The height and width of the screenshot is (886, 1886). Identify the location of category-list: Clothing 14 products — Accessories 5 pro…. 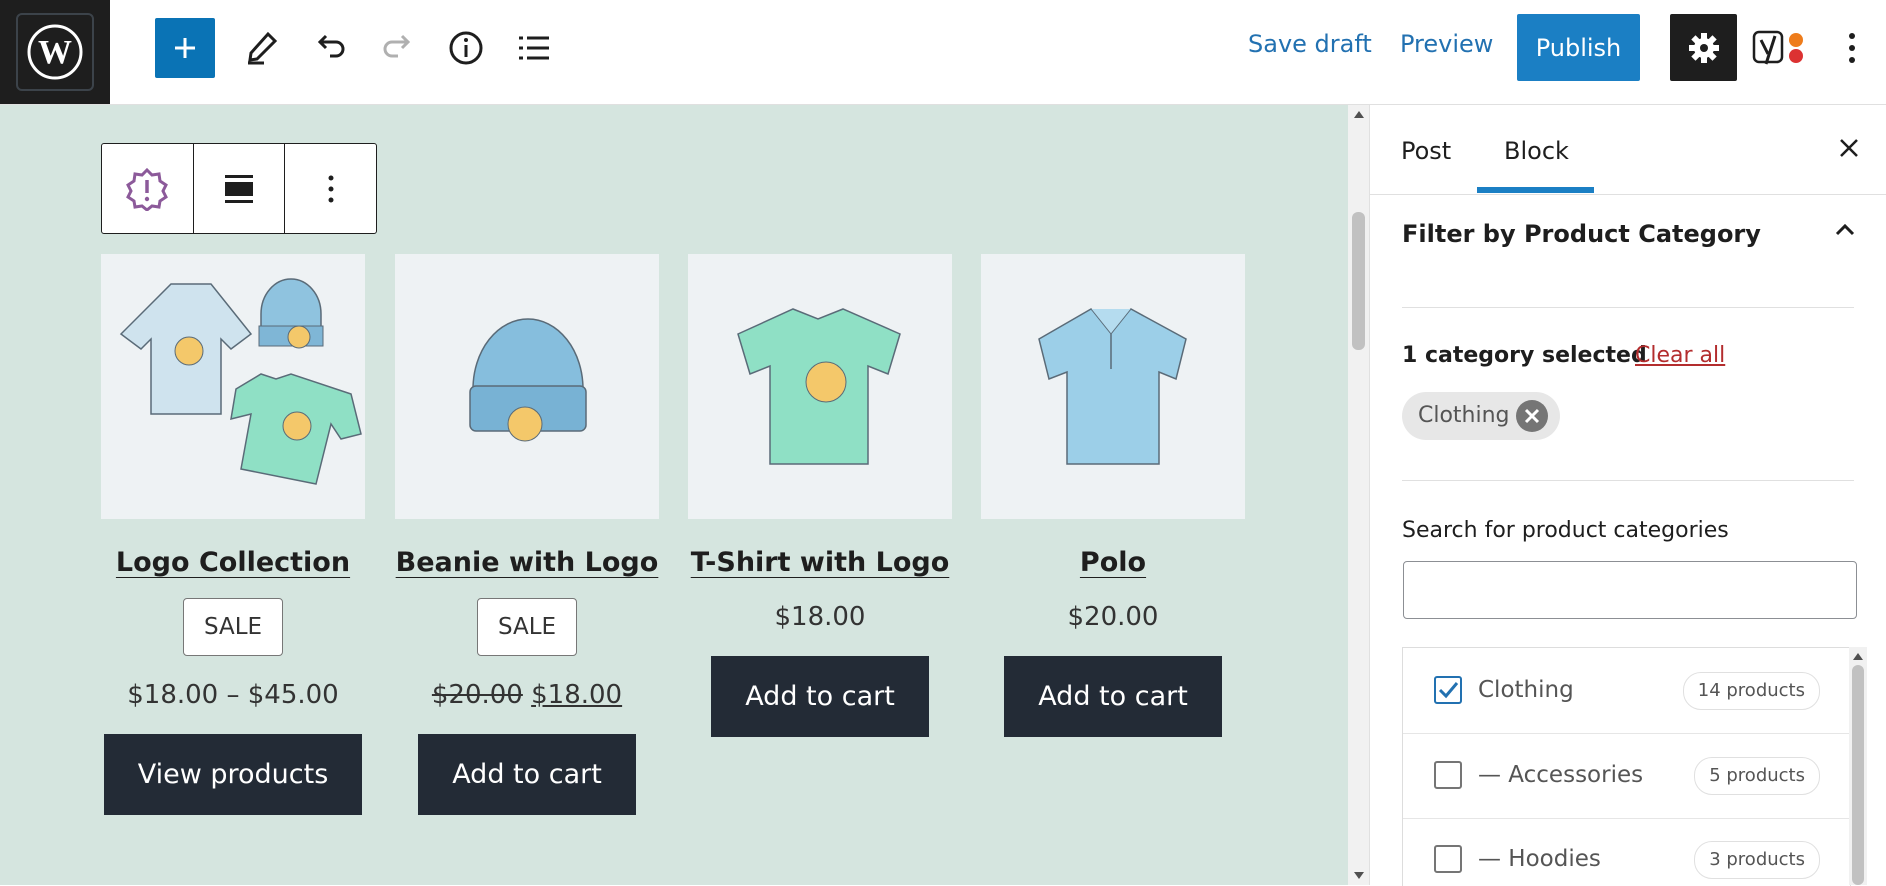
(1626, 766).